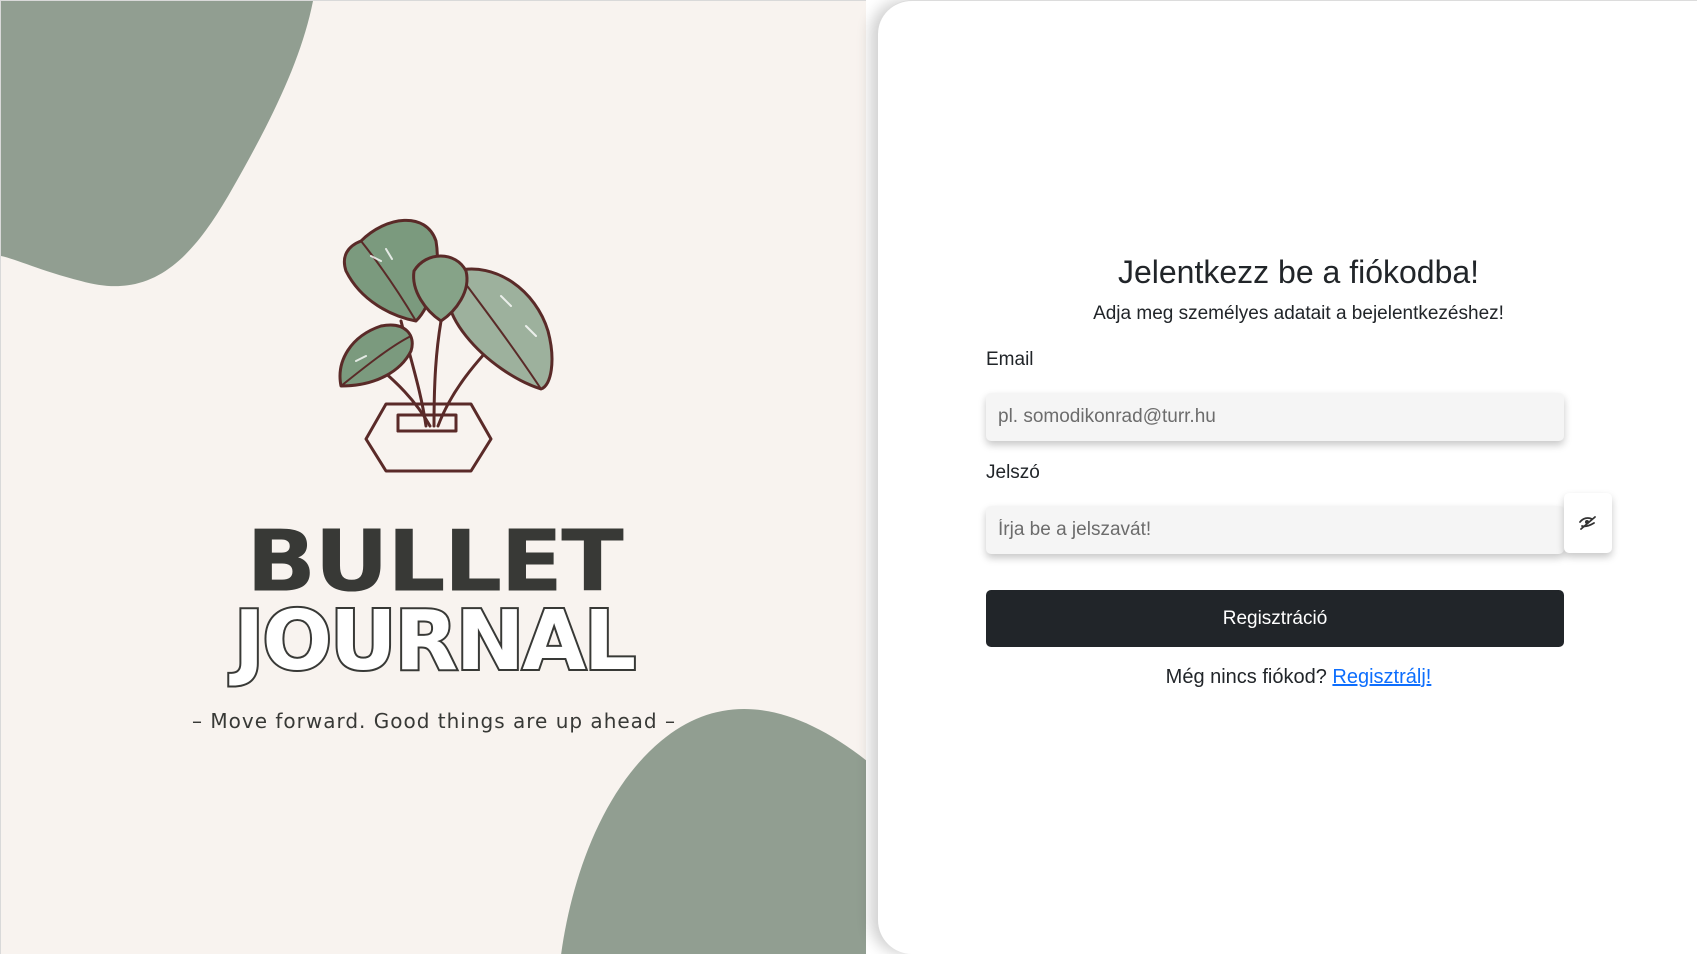  Describe the element at coordinates (1275, 618) in the screenshot. I see `register-button: Regisztráció` at that location.